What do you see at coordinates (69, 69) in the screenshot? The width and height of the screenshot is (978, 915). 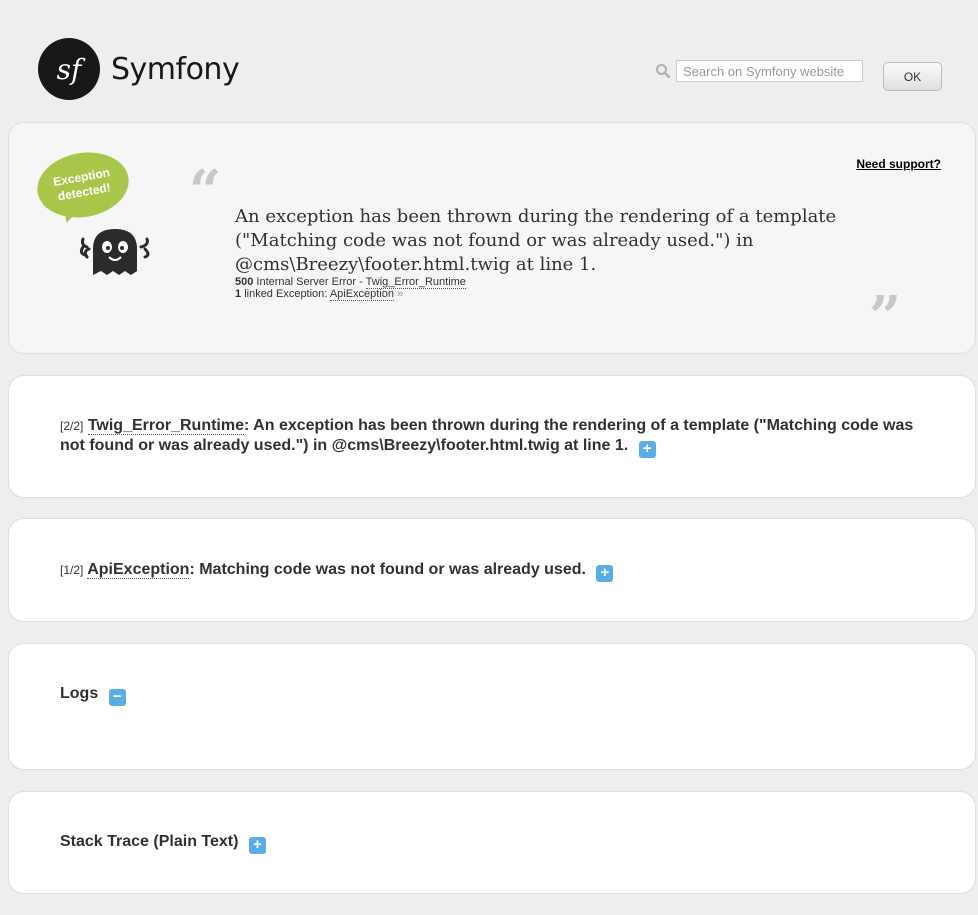 I see `symfony-logo-icon: sf` at bounding box center [69, 69].